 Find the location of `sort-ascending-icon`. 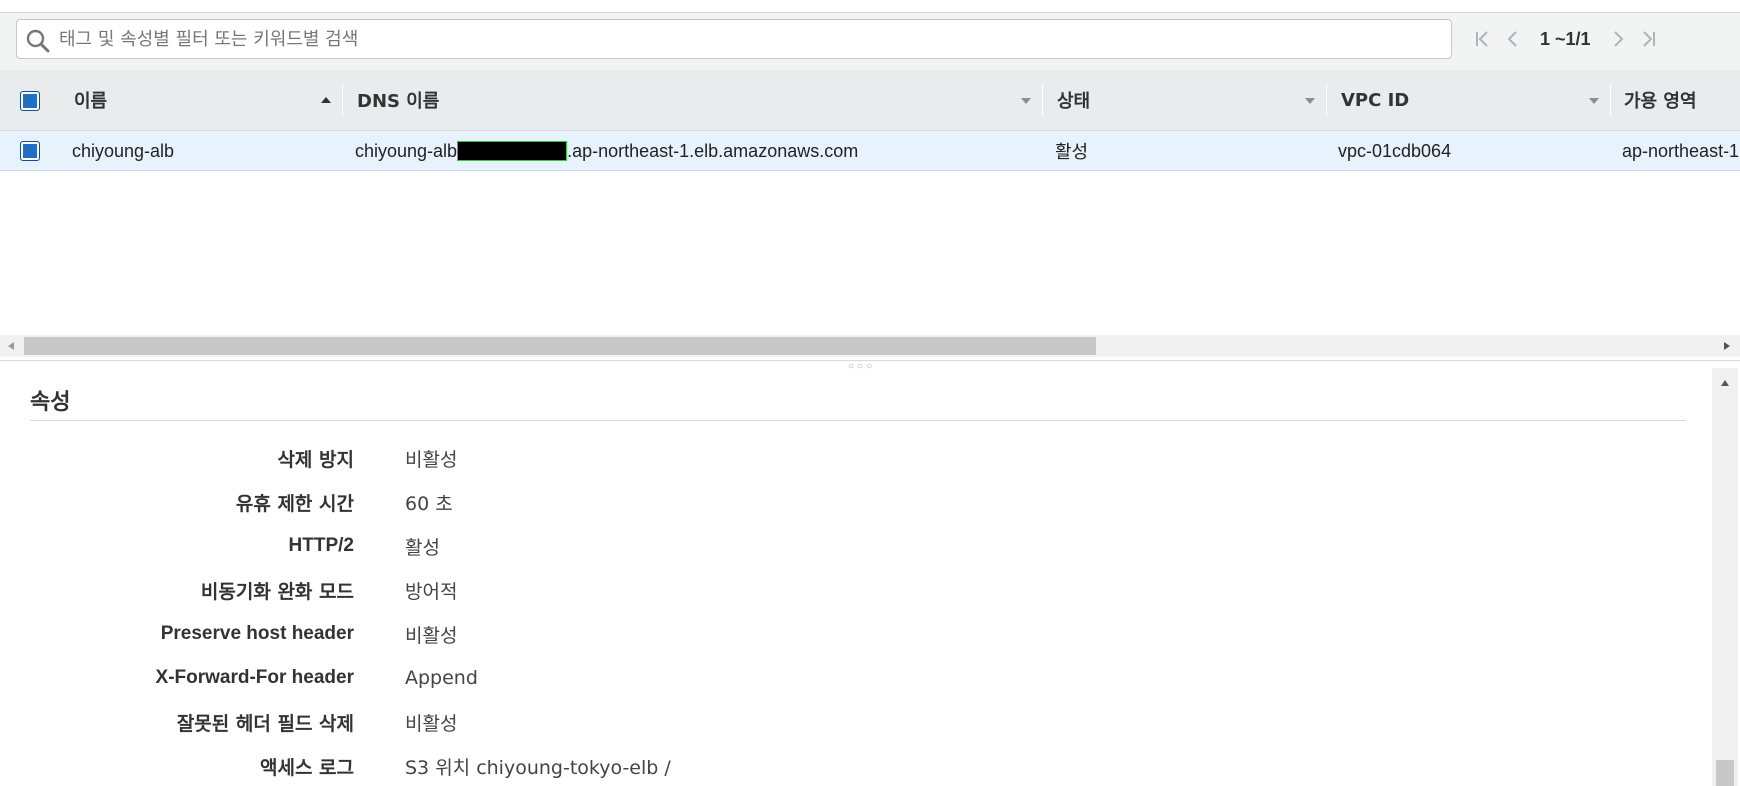

sort-ascending-icon is located at coordinates (326, 100).